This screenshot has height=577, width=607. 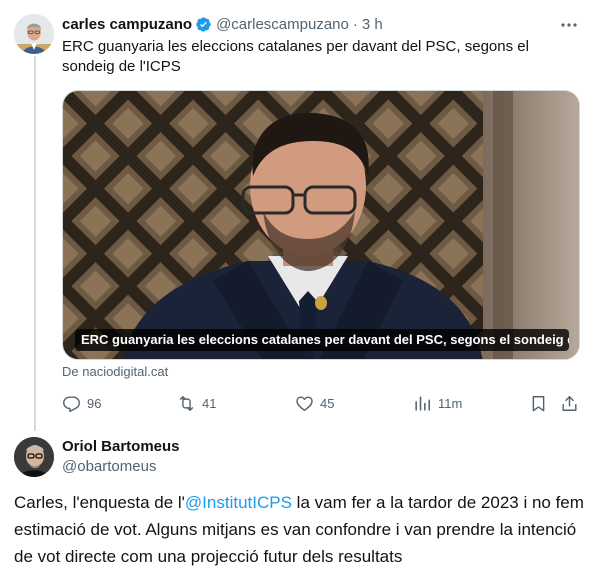 I want to click on card-source: De naciodigital.cat, so click(x=115, y=372).